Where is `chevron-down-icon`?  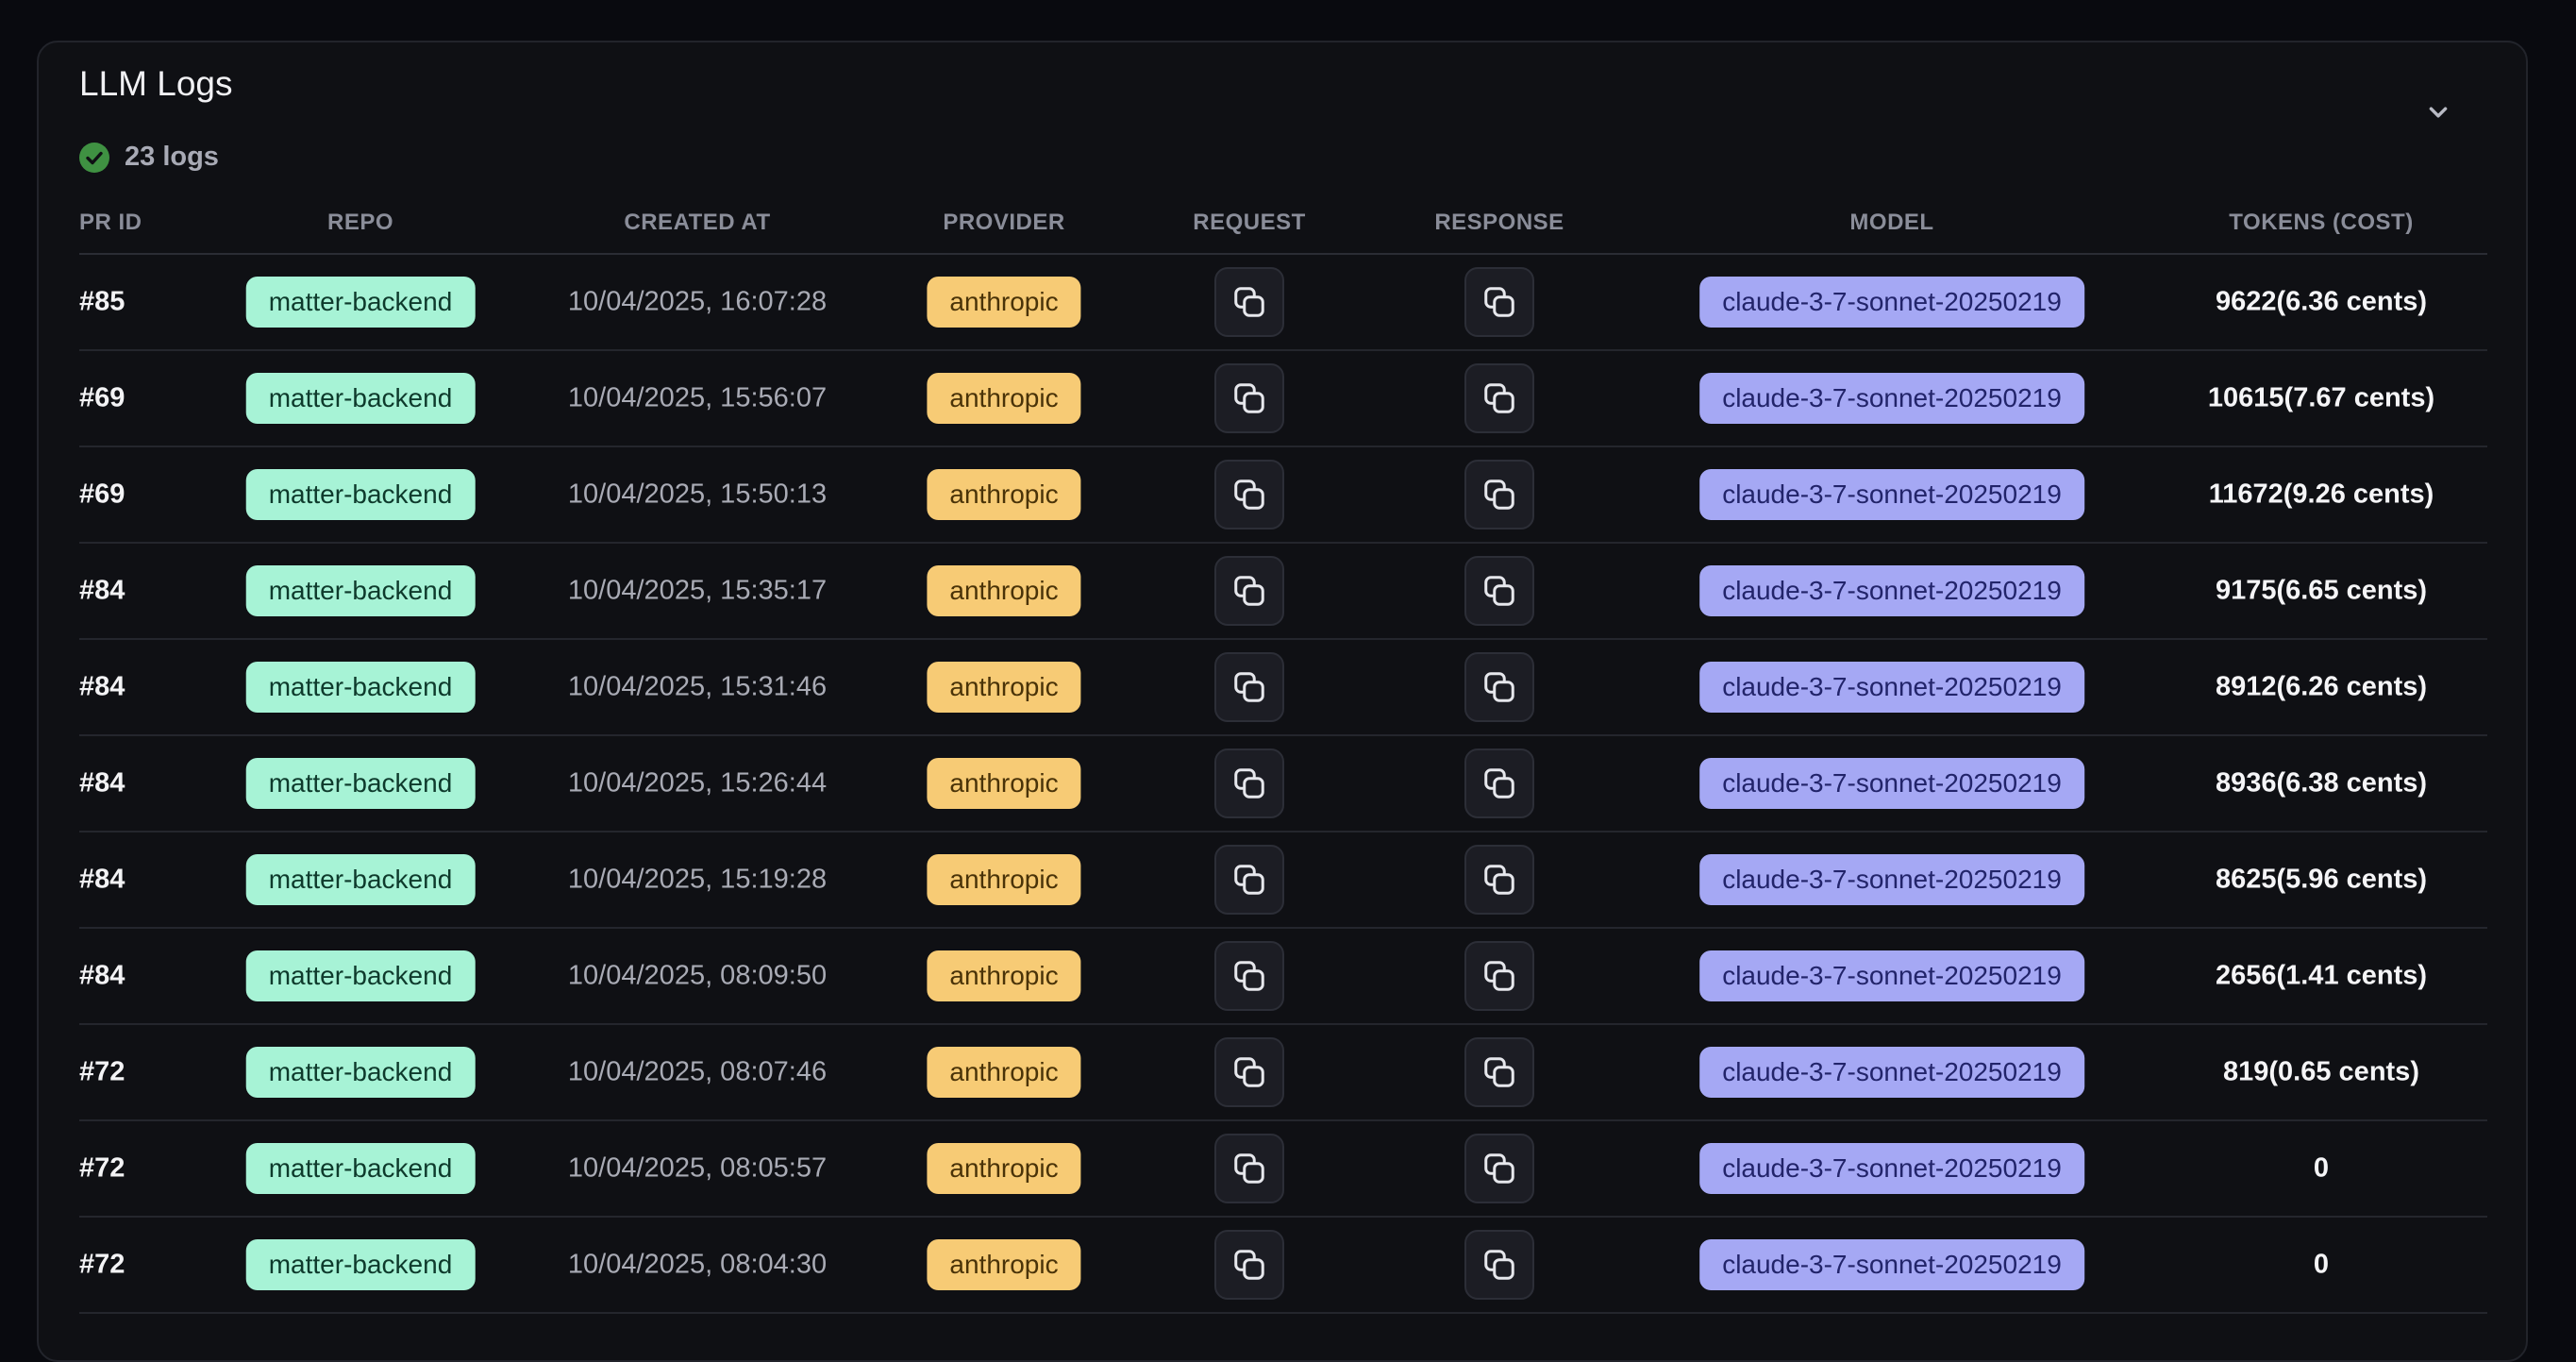 chevron-down-icon is located at coordinates (2438, 112).